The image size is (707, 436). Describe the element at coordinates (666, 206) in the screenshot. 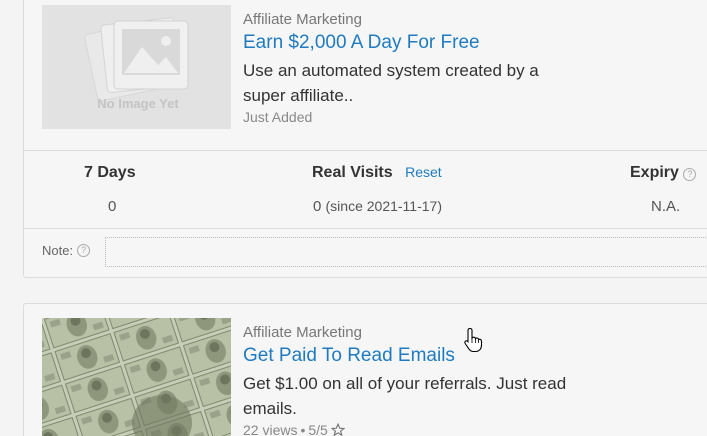

I see `expiry-value: N.A.` at that location.